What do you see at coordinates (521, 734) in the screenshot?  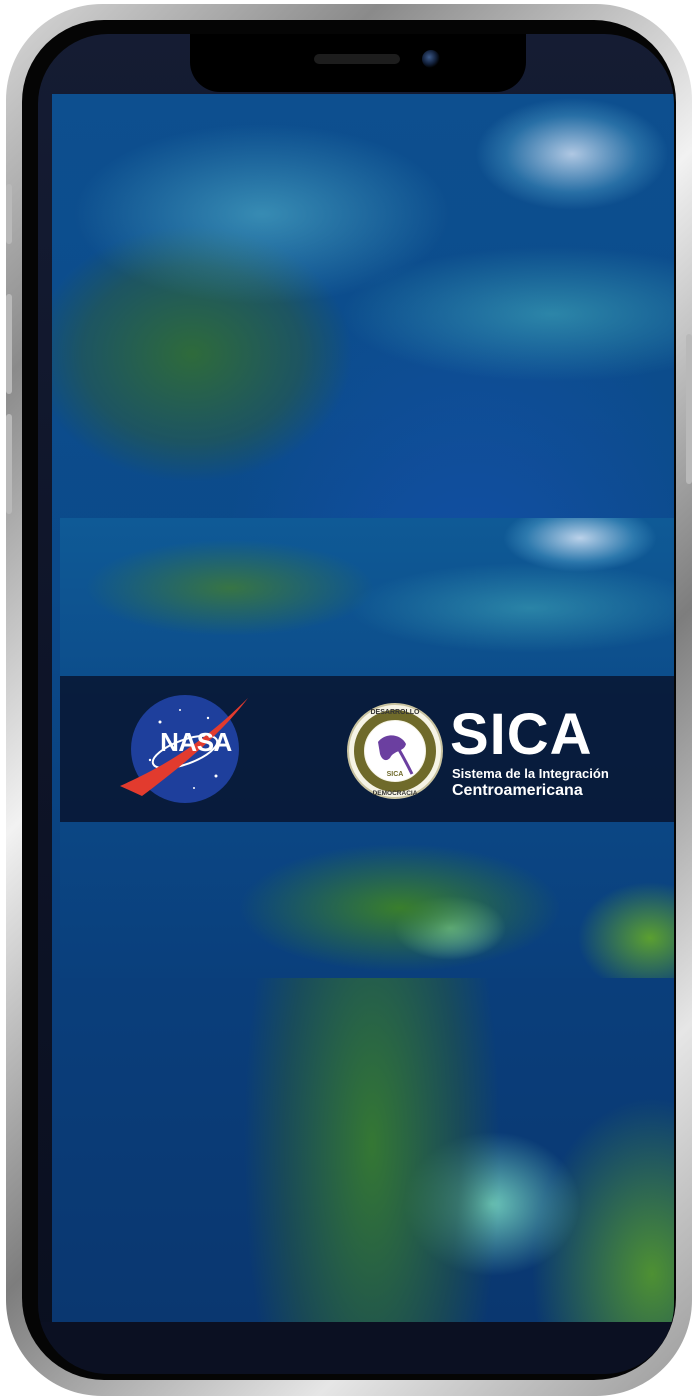 I see `sica-title: SICA` at bounding box center [521, 734].